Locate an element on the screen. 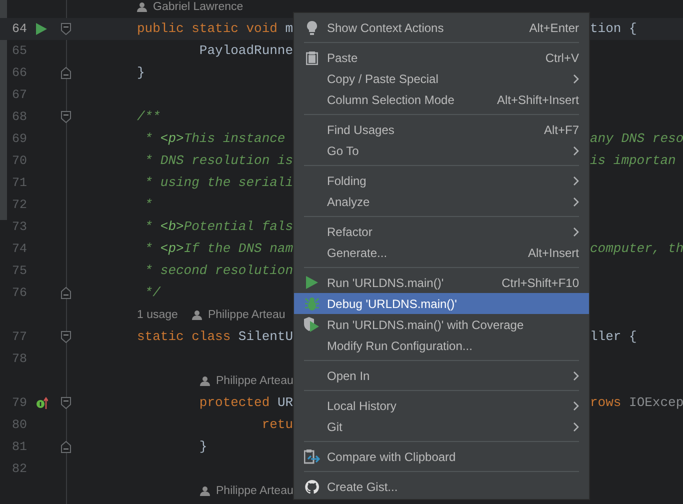 The height and width of the screenshot is (504, 683). line-number: 65 is located at coordinates (18, 51).